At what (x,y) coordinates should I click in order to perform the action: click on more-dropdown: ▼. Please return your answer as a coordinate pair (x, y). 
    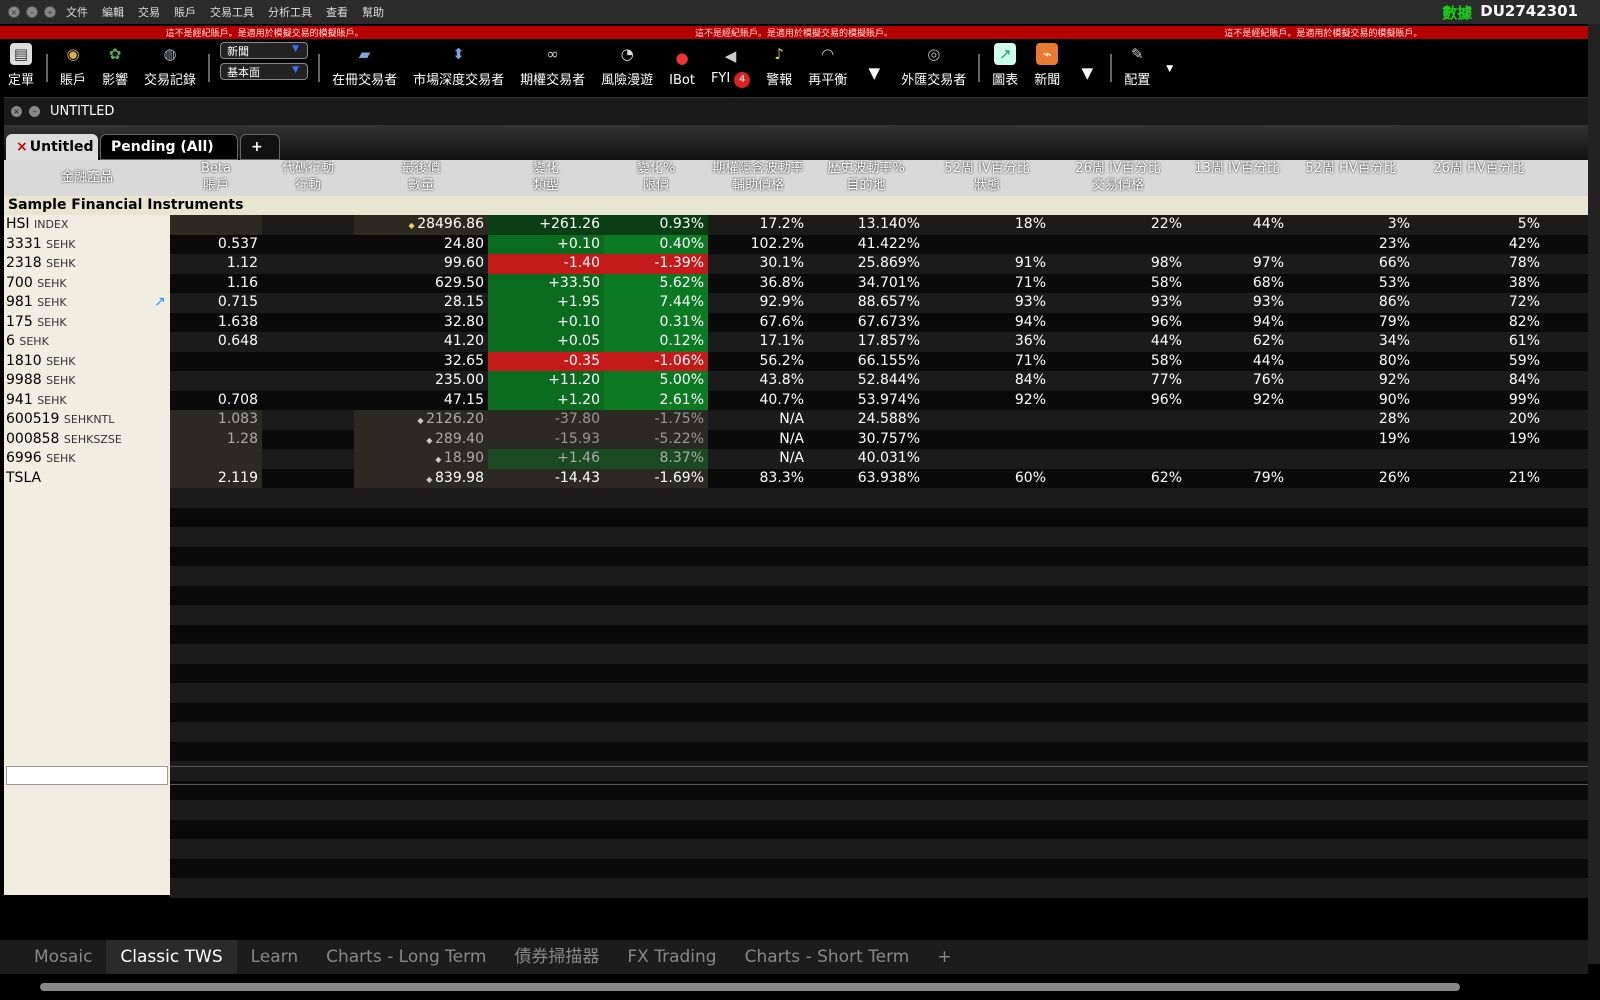
    Looking at the image, I should click on (1087, 75).